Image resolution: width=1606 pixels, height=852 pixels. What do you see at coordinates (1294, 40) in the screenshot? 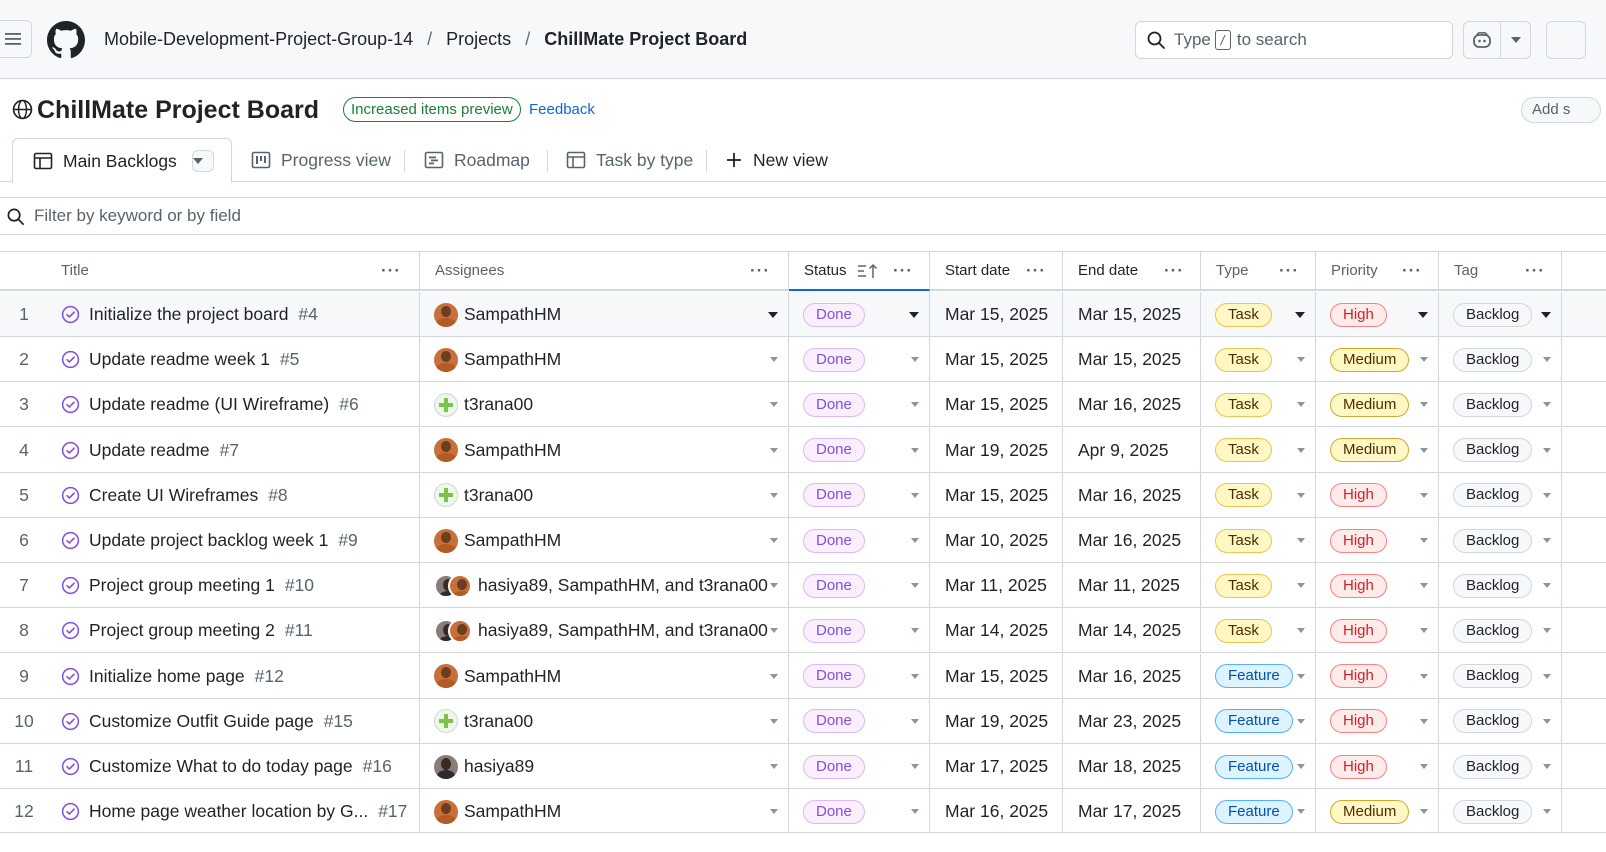
I see `search-input: Type / to search` at bounding box center [1294, 40].